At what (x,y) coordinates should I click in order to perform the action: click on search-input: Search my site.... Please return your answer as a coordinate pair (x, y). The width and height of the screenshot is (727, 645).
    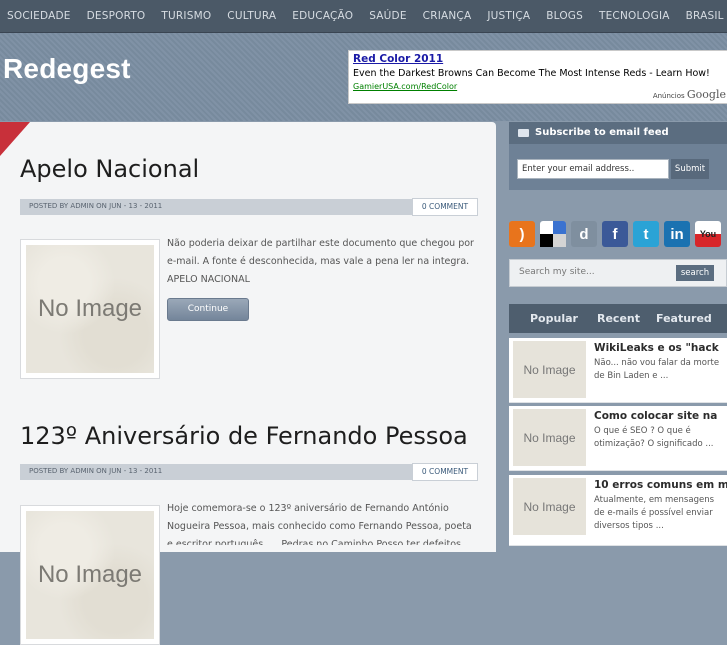
    Looking at the image, I should click on (557, 272).